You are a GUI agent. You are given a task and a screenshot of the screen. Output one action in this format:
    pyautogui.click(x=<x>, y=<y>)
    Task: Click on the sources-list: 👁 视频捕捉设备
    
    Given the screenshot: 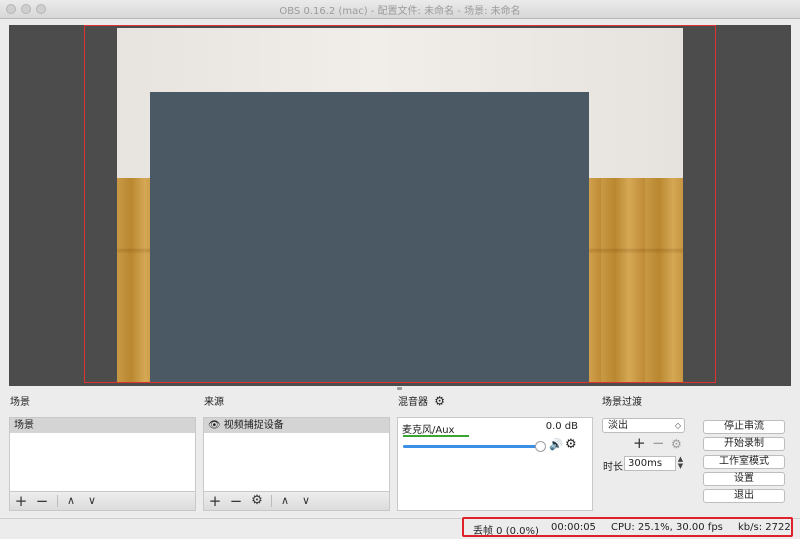 What is the action you would take?
    pyautogui.click(x=296, y=454)
    